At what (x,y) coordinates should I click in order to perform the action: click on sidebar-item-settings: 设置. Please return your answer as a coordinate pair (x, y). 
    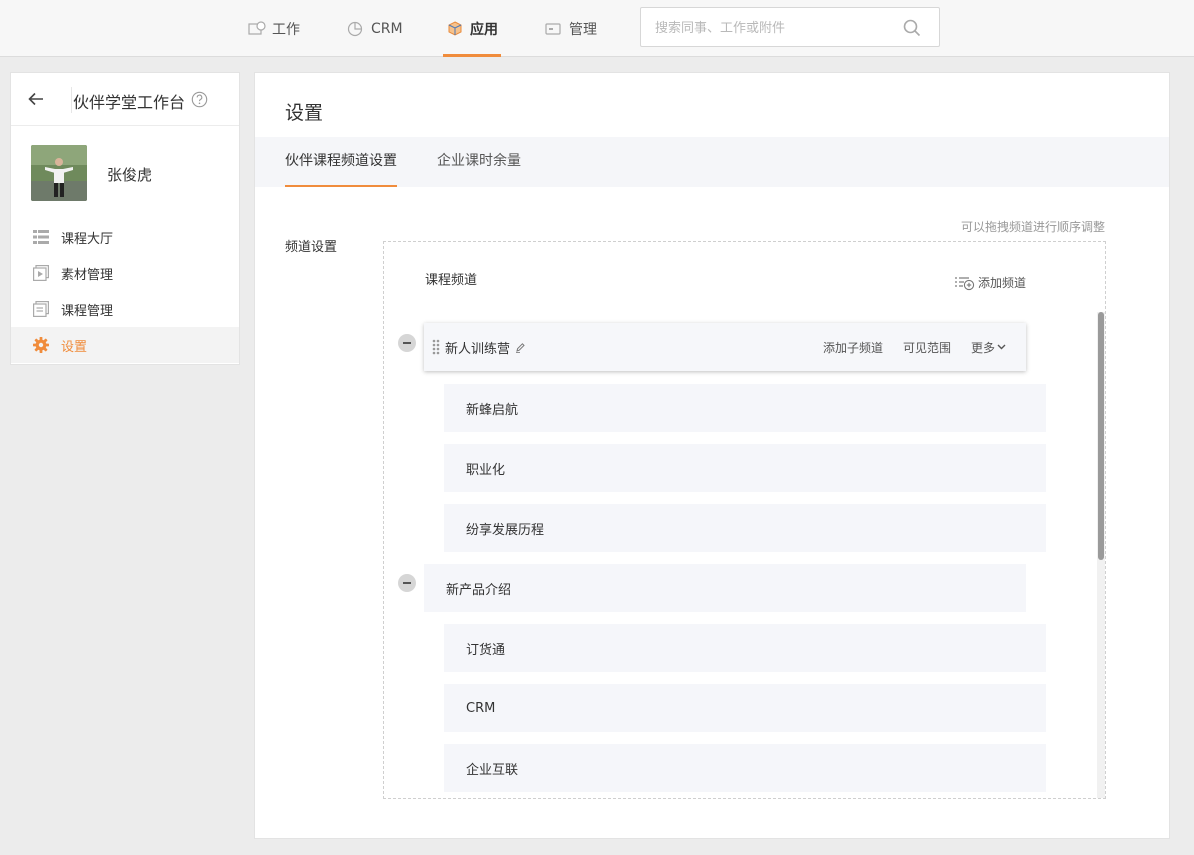
    Looking at the image, I should click on (125, 345).